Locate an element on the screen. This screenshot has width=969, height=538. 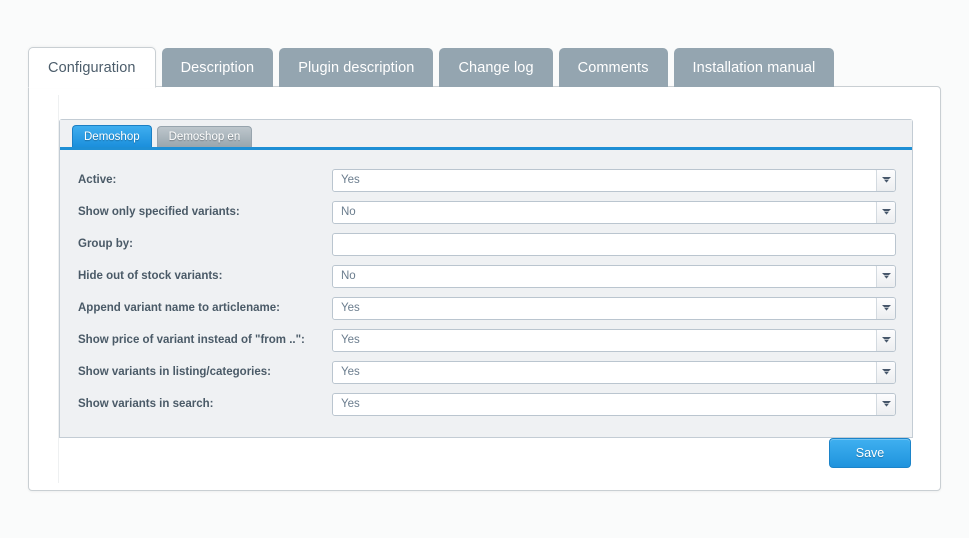
form-row: Show variants in search: Yes is located at coordinates (486, 404).